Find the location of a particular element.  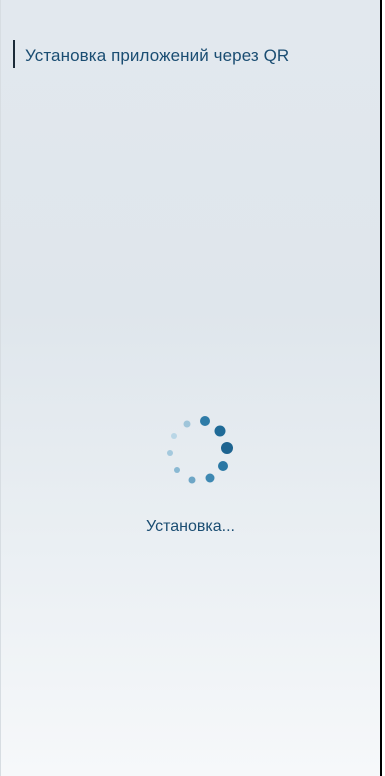

page-title: Установка приложений через QR is located at coordinates (157, 55).